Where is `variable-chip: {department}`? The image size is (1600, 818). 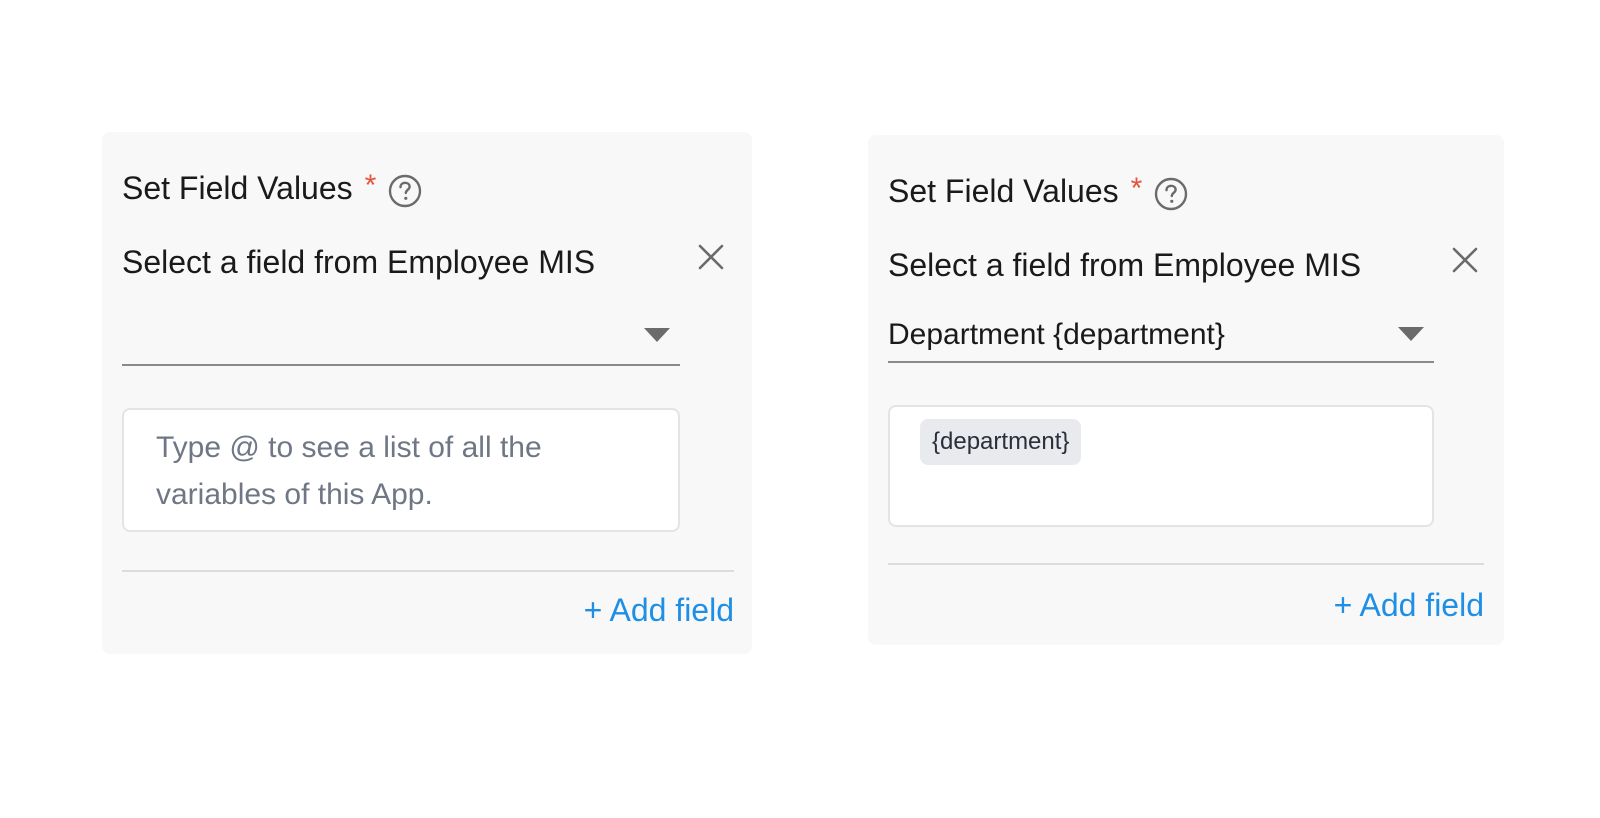
variable-chip: {department} is located at coordinates (1001, 442).